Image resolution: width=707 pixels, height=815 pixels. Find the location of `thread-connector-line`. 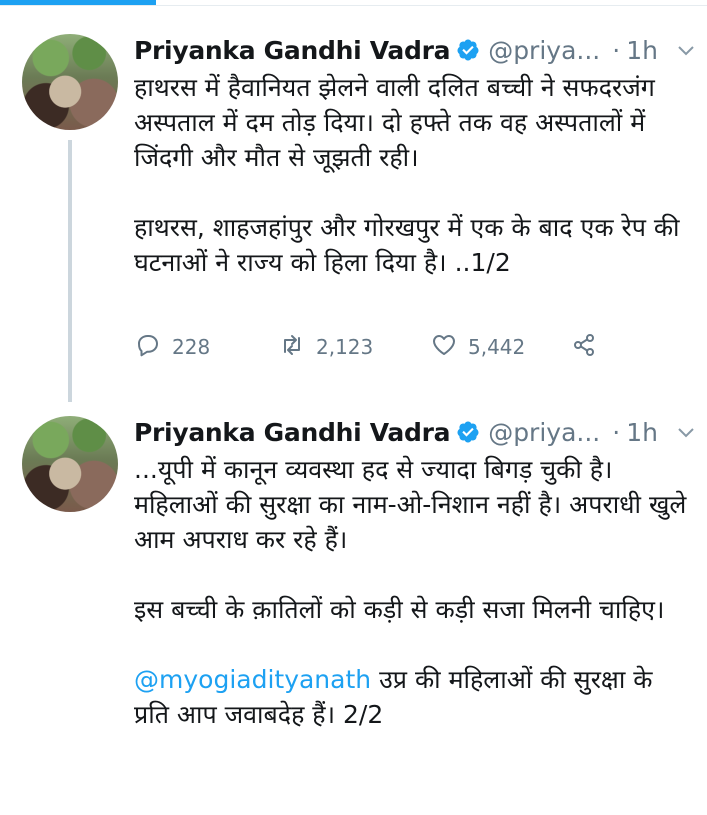

thread-connector-line is located at coordinates (70, 271).